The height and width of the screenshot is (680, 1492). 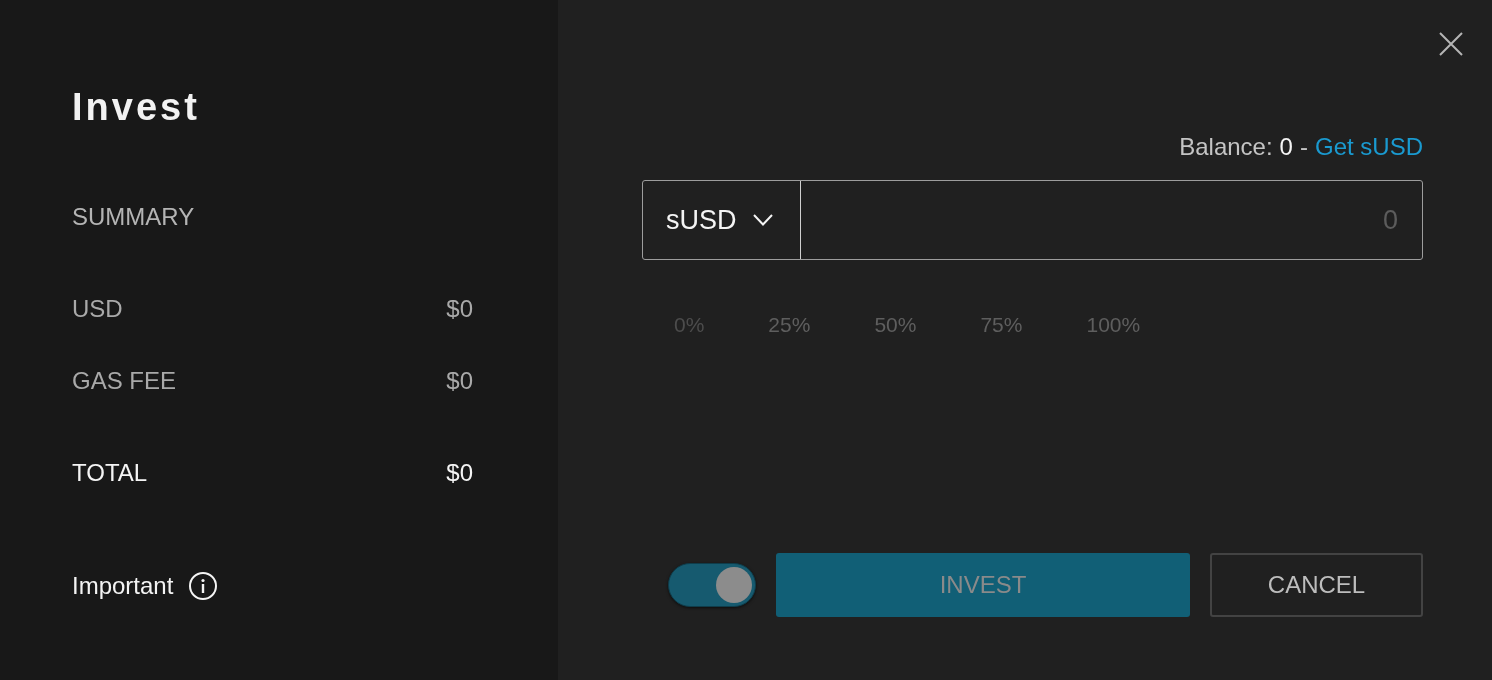 I want to click on amount-input: 0, so click(x=1111, y=220).